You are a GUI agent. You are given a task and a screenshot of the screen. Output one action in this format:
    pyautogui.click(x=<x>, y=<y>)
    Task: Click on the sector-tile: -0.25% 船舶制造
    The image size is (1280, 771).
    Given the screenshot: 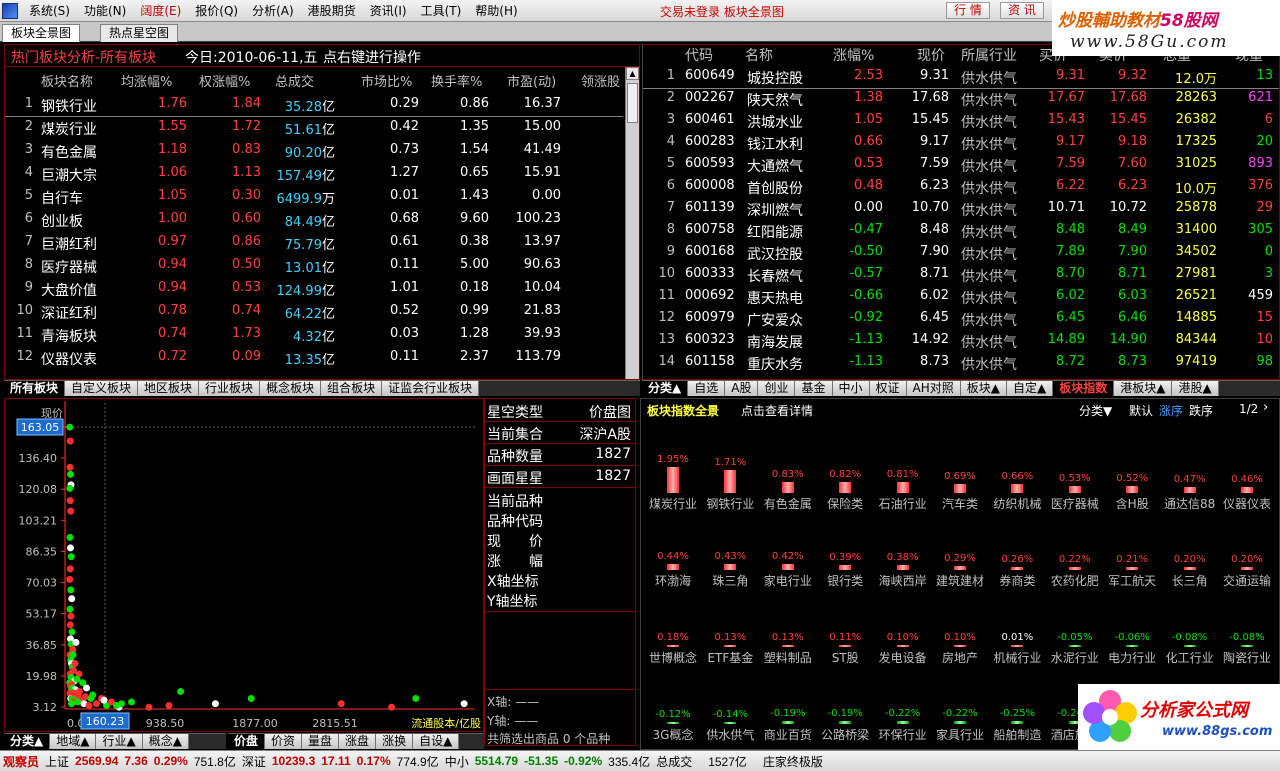 What is the action you would take?
    pyautogui.click(x=1017, y=716)
    